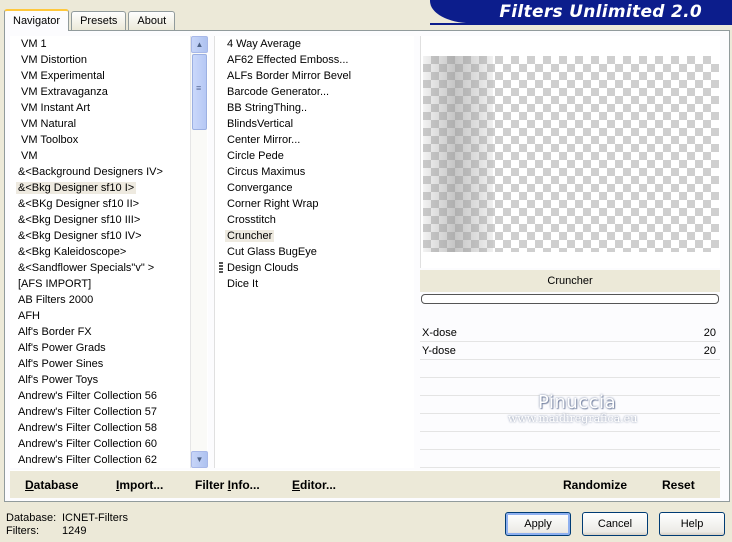 The width and height of the screenshot is (732, 542). I want to click on category-item: Alf's Power Toys, so click(100, 380).